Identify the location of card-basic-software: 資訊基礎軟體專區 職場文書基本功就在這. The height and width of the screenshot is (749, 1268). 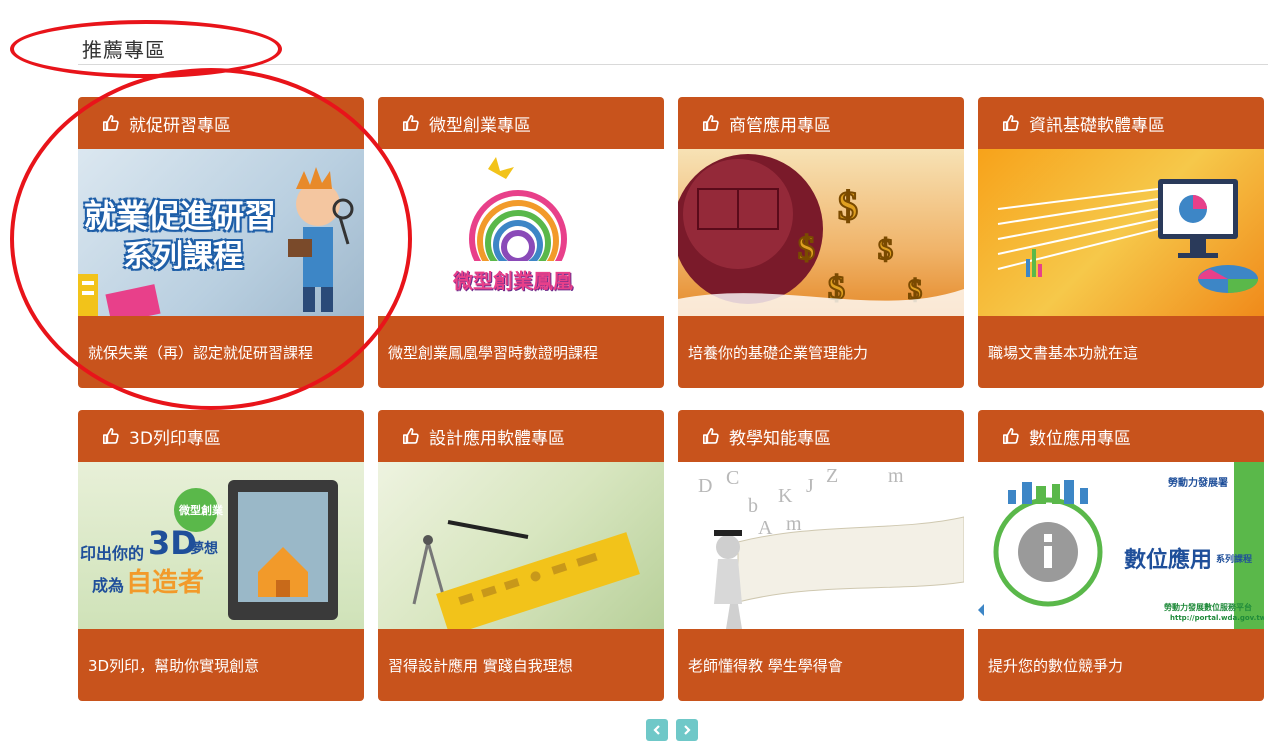
(1121, 242).